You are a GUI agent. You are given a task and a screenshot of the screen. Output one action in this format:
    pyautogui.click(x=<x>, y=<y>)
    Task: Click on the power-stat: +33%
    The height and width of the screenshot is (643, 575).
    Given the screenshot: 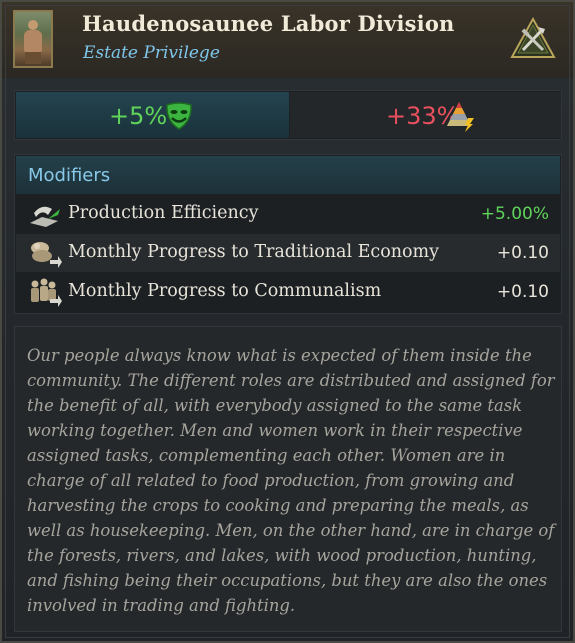 What is the action you would take?
    pyautogui.click(x=425, y=115)
    